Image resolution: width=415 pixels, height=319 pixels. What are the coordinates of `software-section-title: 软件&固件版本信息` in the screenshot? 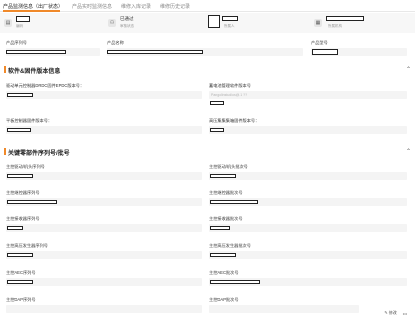 It's located at (34, 72).